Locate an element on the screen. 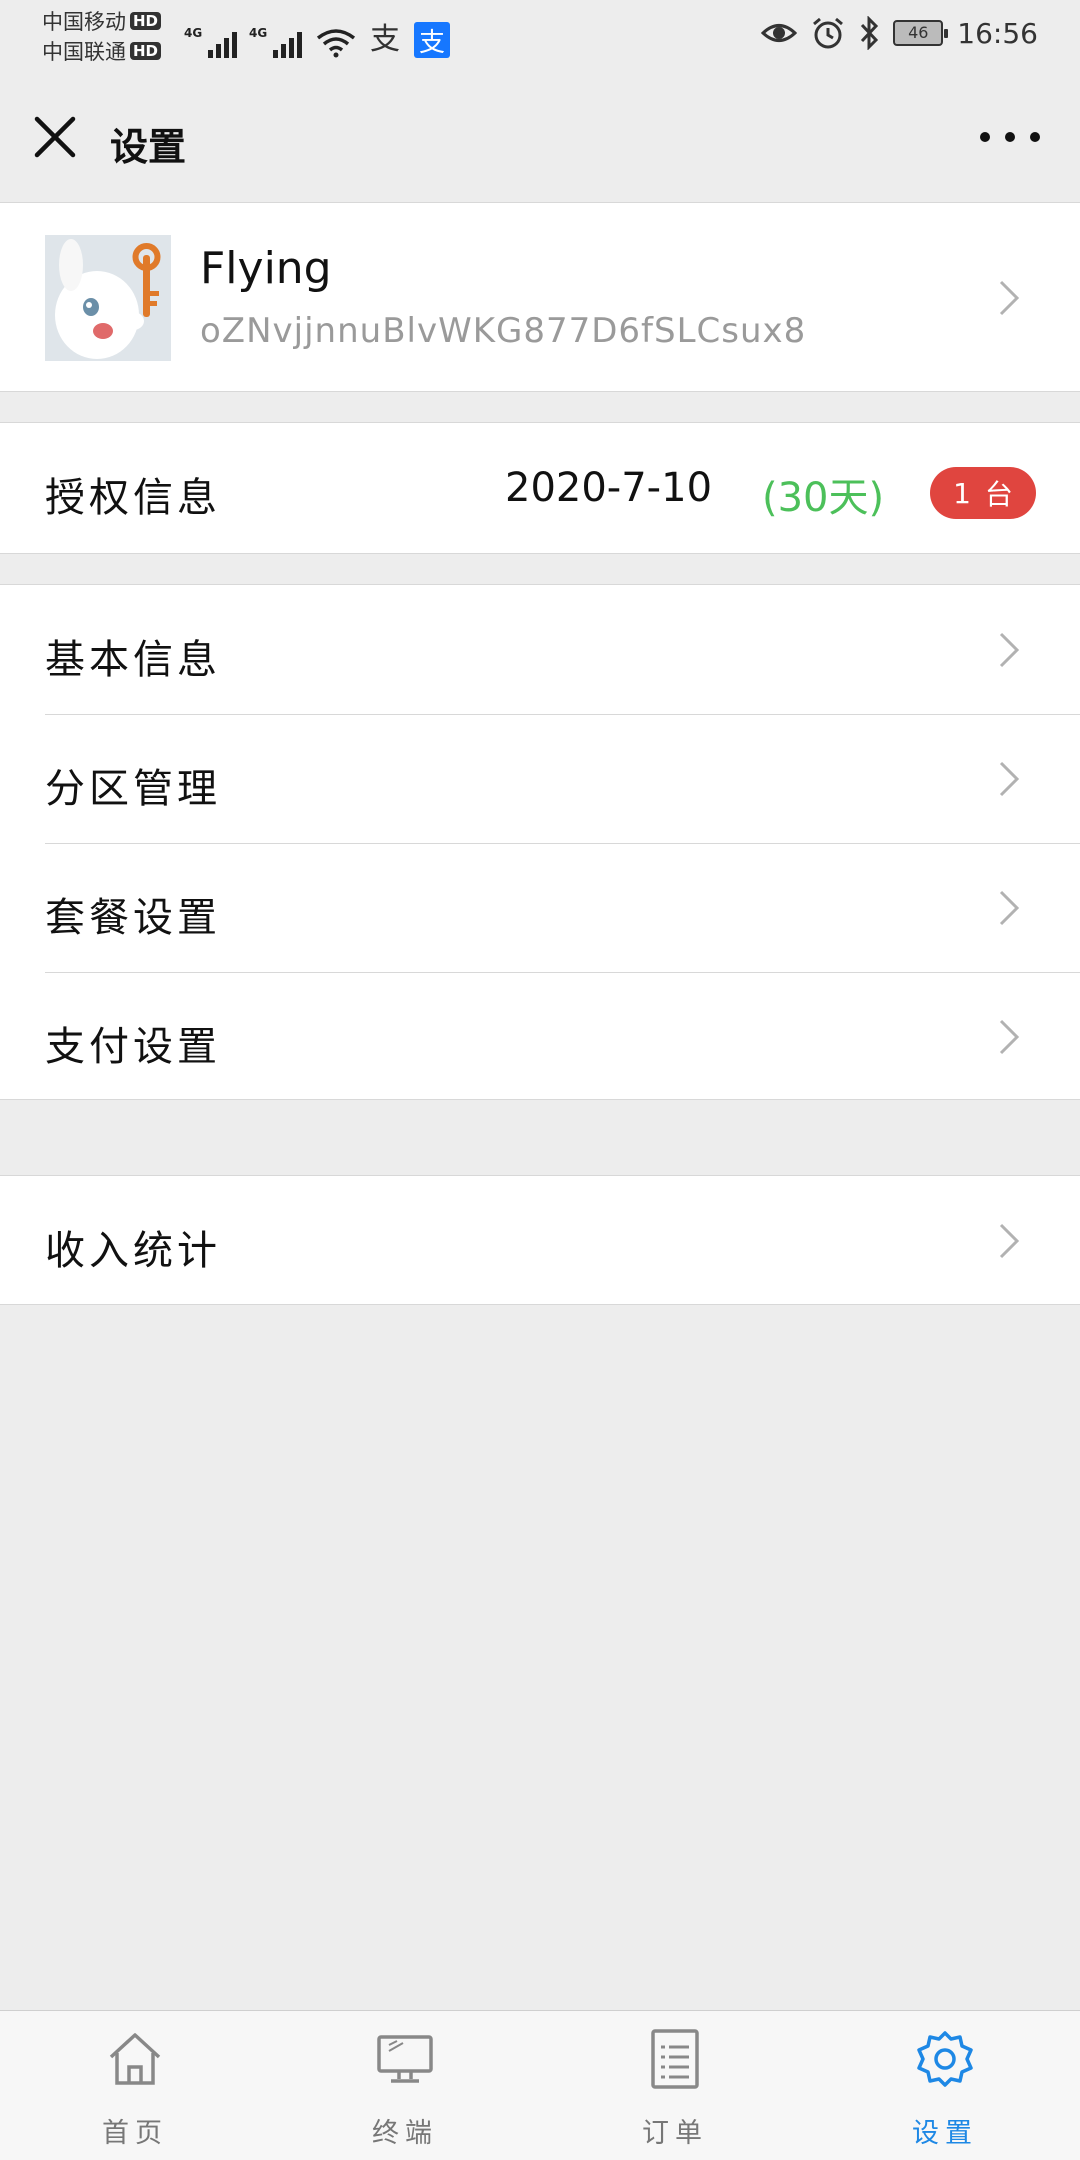 The image size is (1080, 2160). home-icon is located at coordinates (135, 2059).